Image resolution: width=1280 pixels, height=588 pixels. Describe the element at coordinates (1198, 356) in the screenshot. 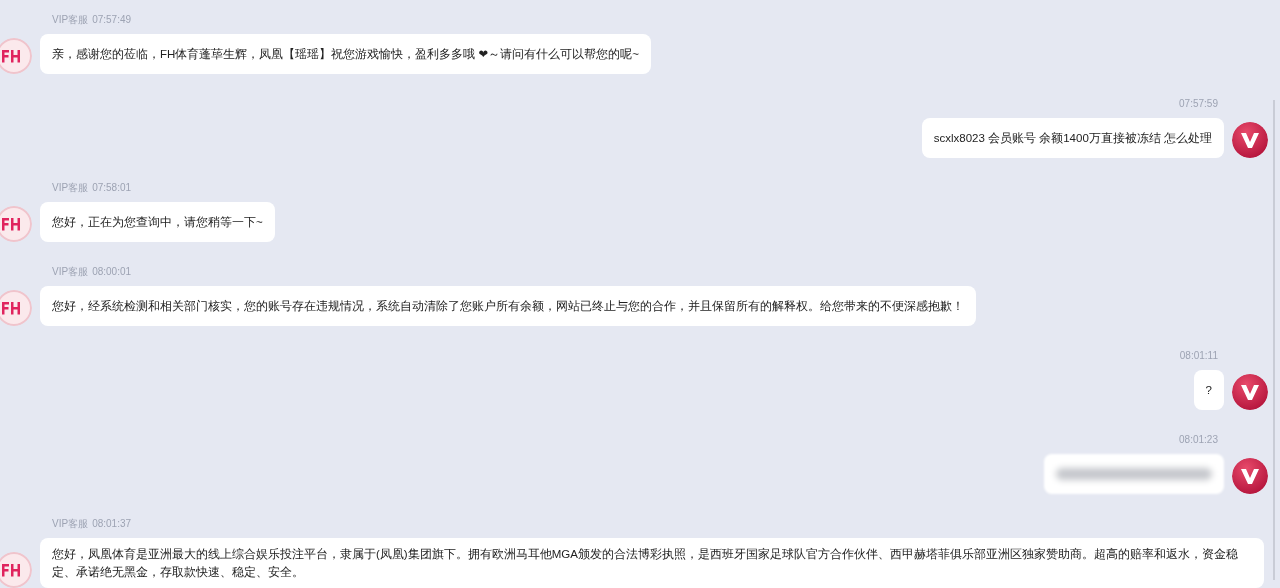

I see `message-time: 08:01:11` at that location.